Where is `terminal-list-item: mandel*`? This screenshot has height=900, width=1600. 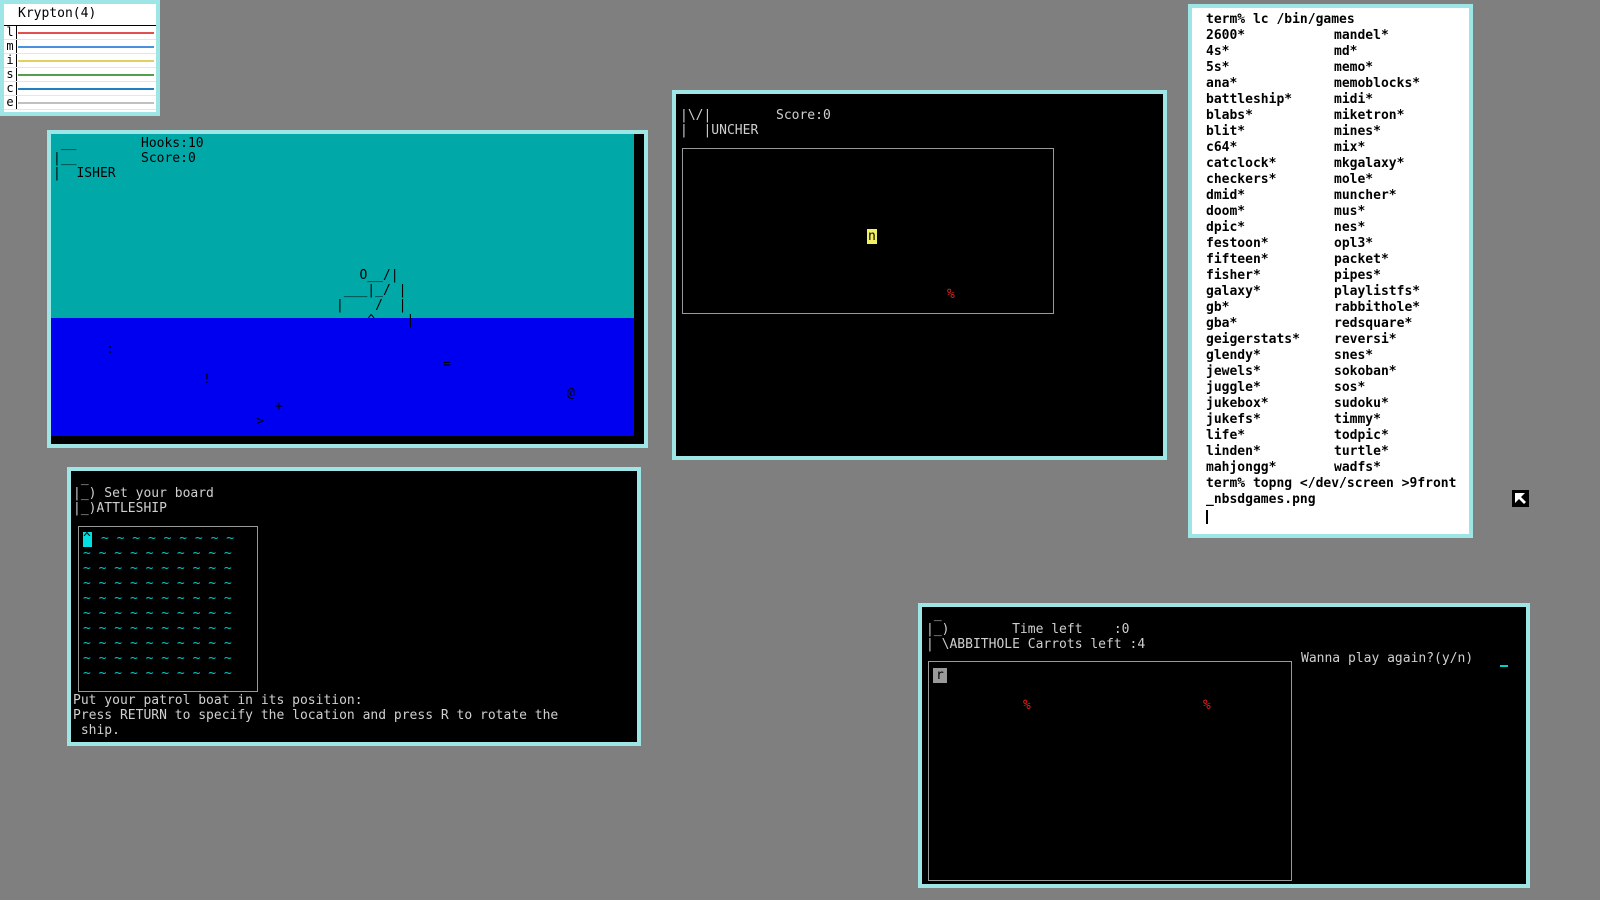
terminal-list-item: mandel* is located at coordinates (1361, 35).